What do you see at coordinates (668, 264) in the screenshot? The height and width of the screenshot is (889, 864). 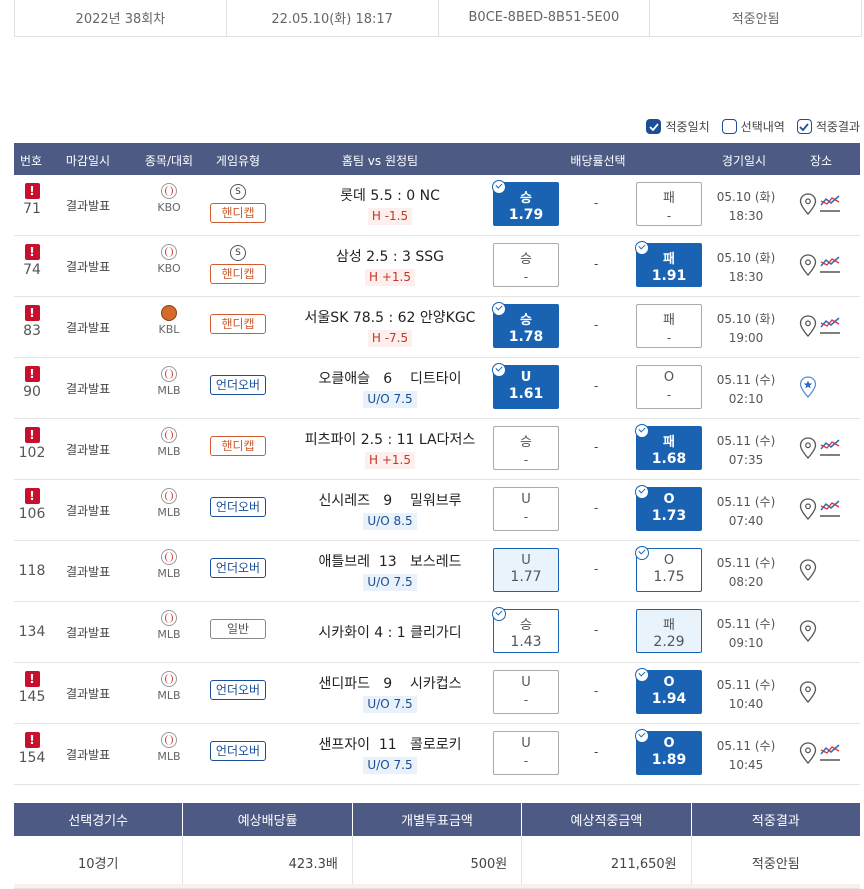 I see `odds-right-button: 패 1.91` at bounding box center [668, 264].